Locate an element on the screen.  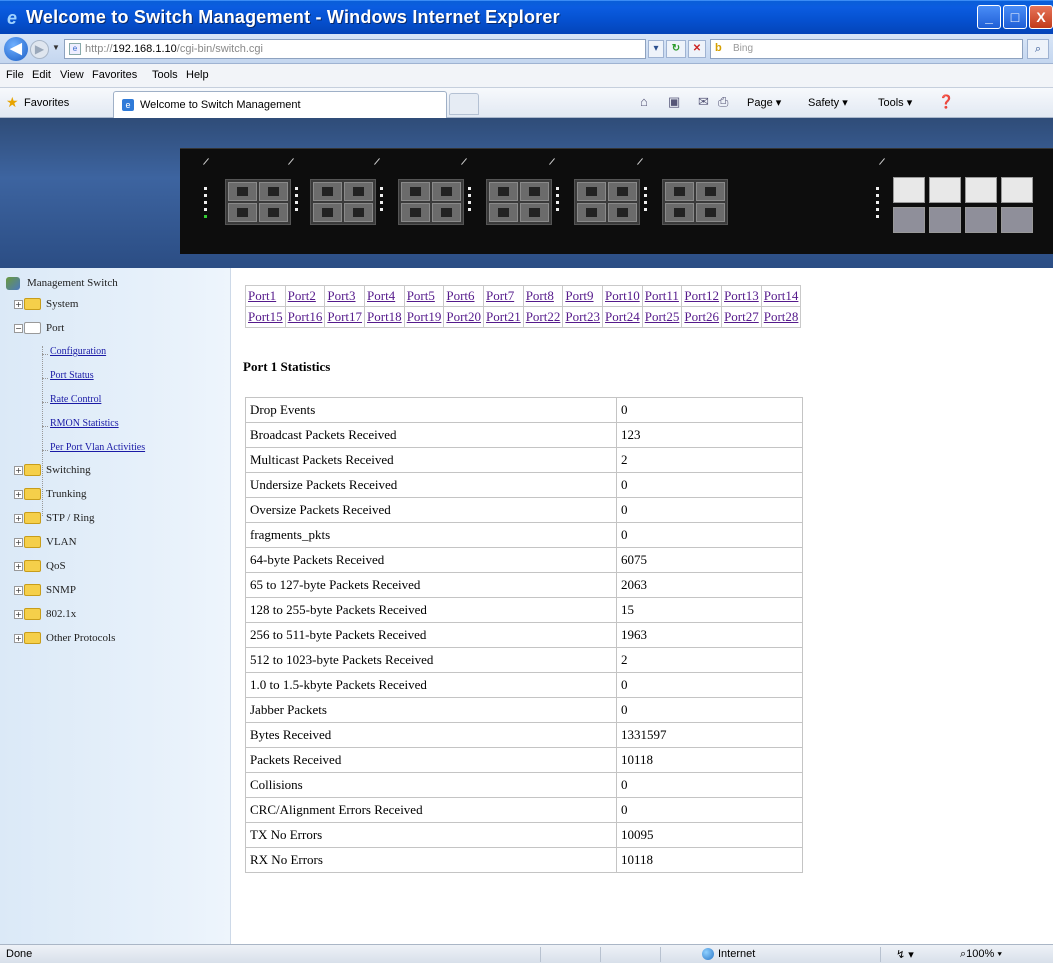
tree-folder-snmp: + SNMP is located at coordinates (45, 590).